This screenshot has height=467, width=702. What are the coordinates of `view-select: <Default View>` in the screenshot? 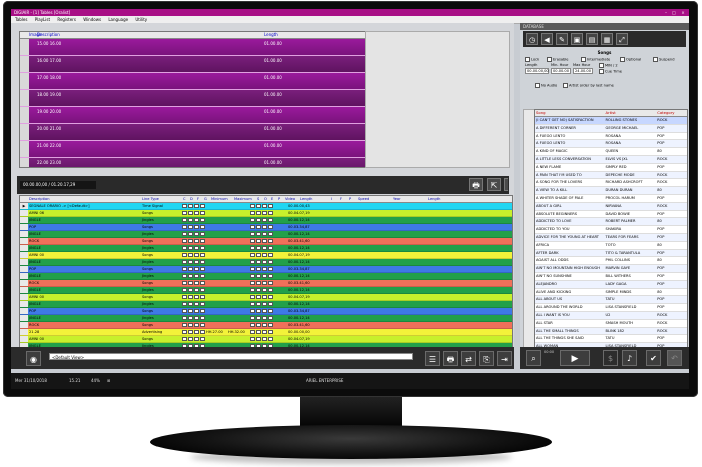 It's located at (231, 356).